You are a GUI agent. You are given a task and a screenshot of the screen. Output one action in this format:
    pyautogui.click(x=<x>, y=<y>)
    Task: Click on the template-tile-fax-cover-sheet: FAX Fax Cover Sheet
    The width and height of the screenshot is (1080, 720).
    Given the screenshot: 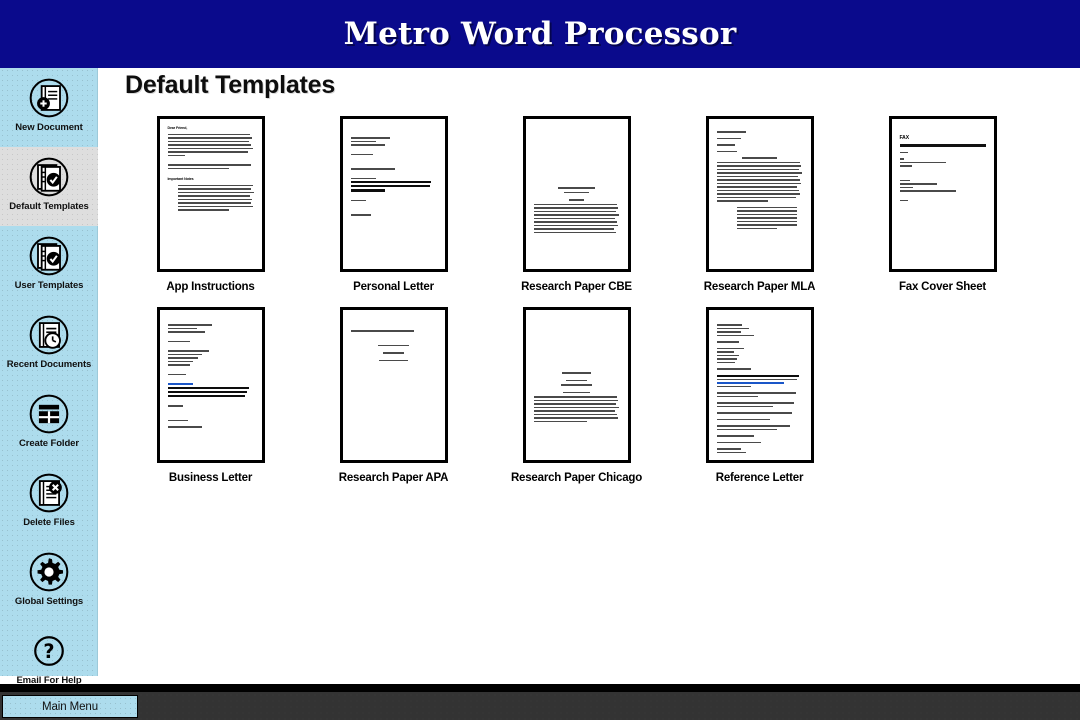 What is the action you would take?
    pyautogui.click(x=942, y=204)
    